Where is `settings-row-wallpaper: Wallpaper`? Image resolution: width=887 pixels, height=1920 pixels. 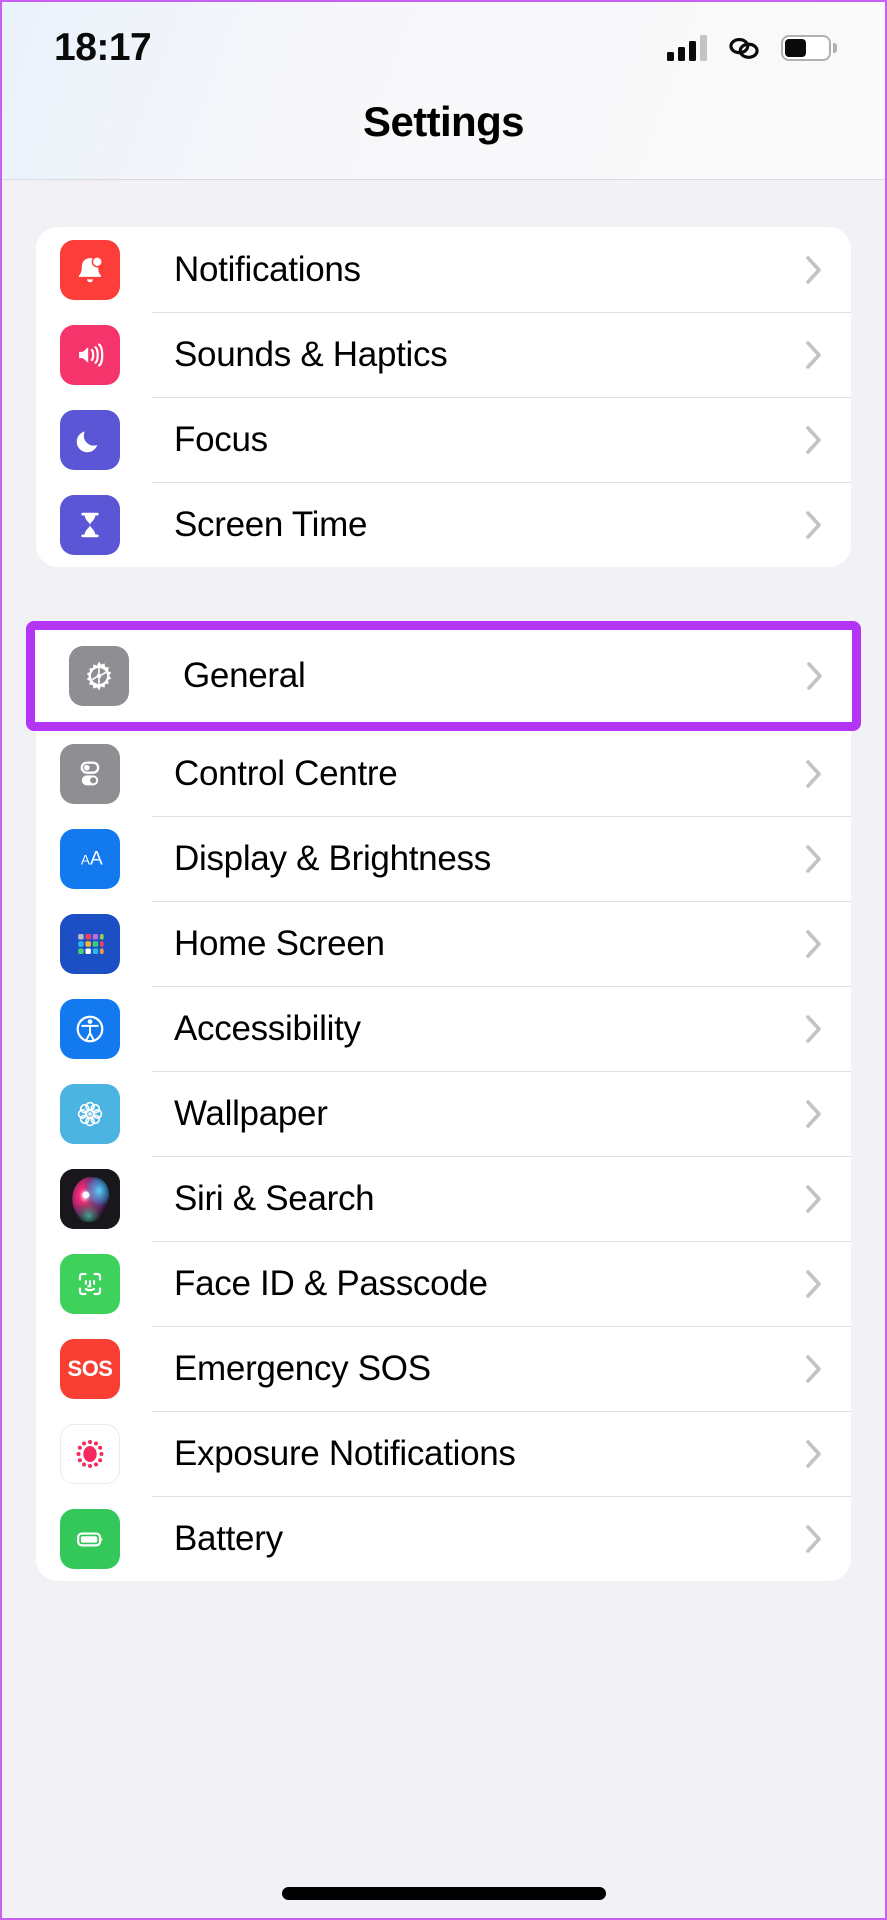
settings-row-wallpaper: Wallpaper is located at coordinates (443, 1113).